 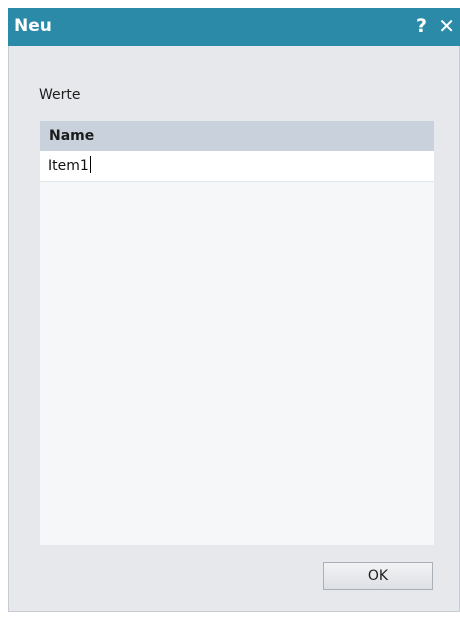 I want to click on list-item: Item1, so click(x=237, y=166).